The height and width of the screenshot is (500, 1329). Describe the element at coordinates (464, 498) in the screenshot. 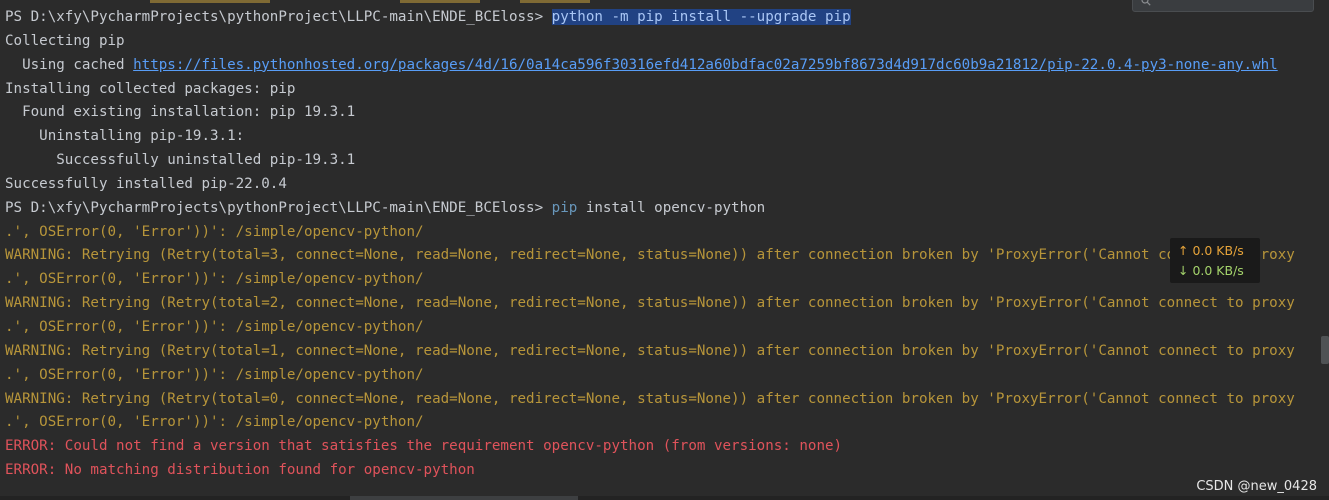

I see `horizontal-scrollbar-thumb` at that location.